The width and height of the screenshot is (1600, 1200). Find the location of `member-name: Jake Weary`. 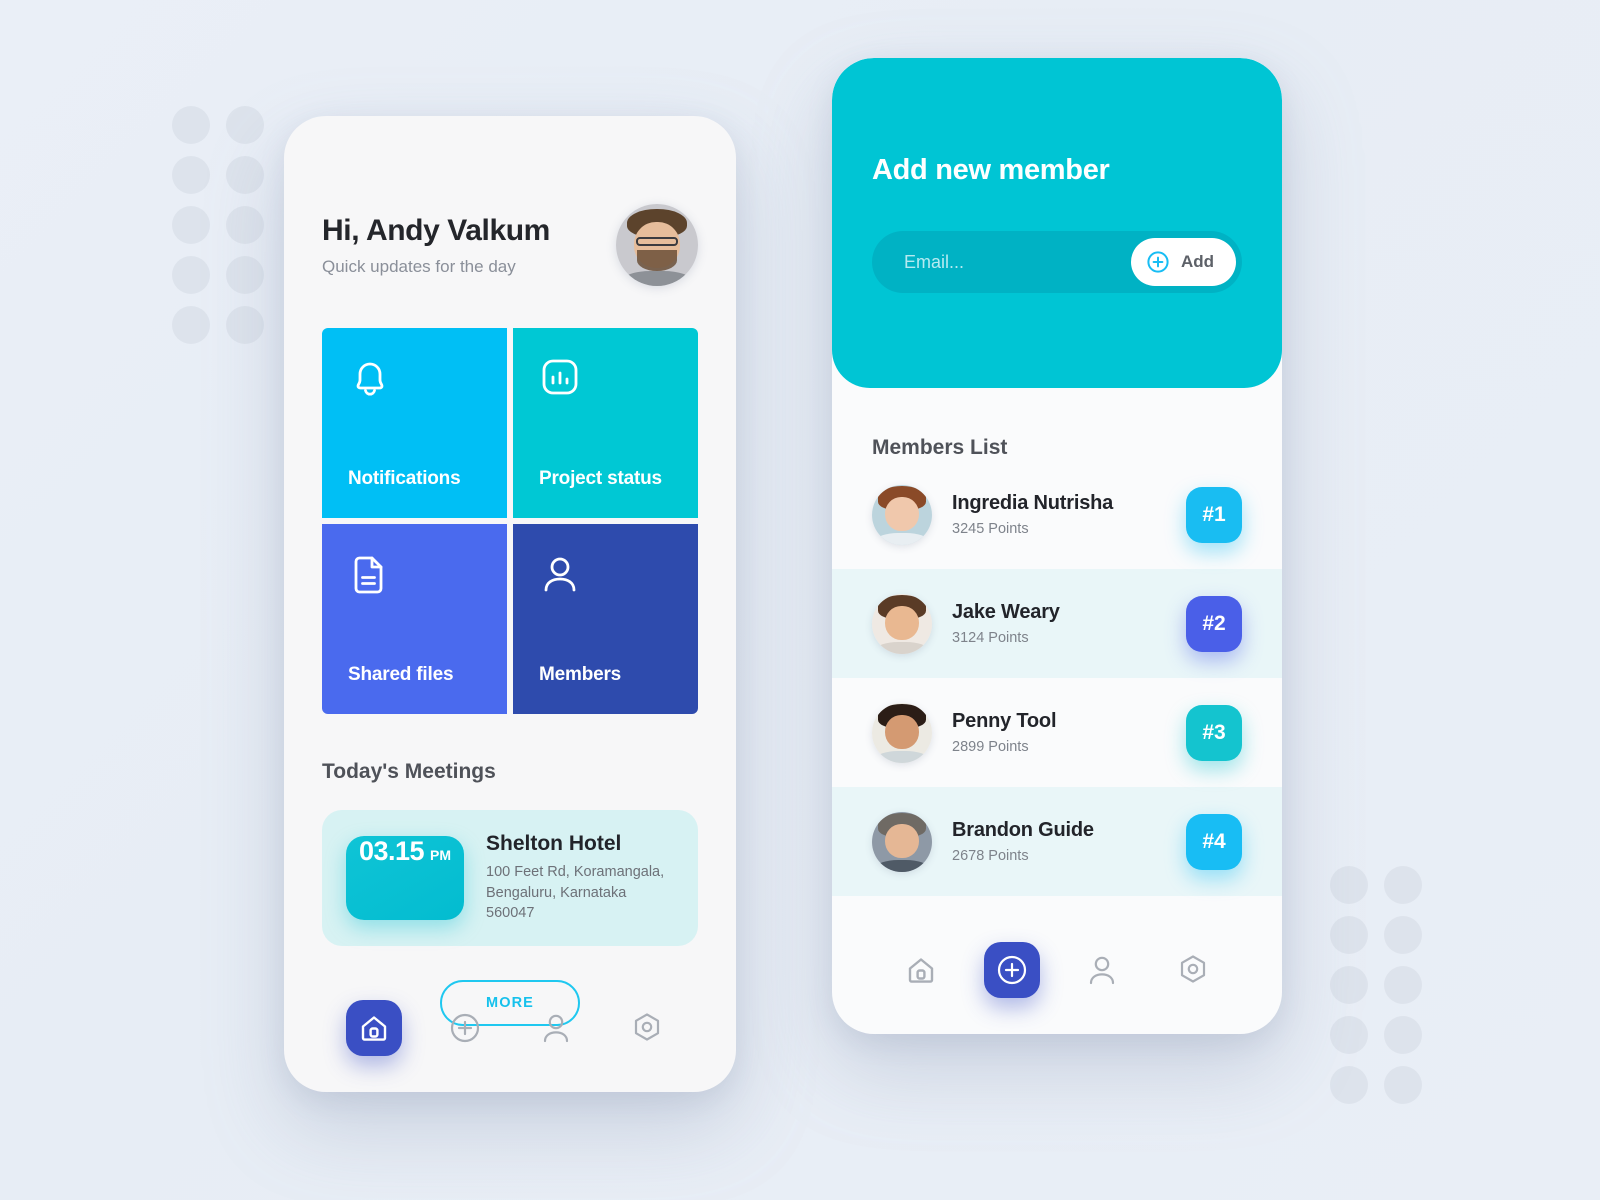

member-name: Jake Weary is located at coordinates (1006, 612).